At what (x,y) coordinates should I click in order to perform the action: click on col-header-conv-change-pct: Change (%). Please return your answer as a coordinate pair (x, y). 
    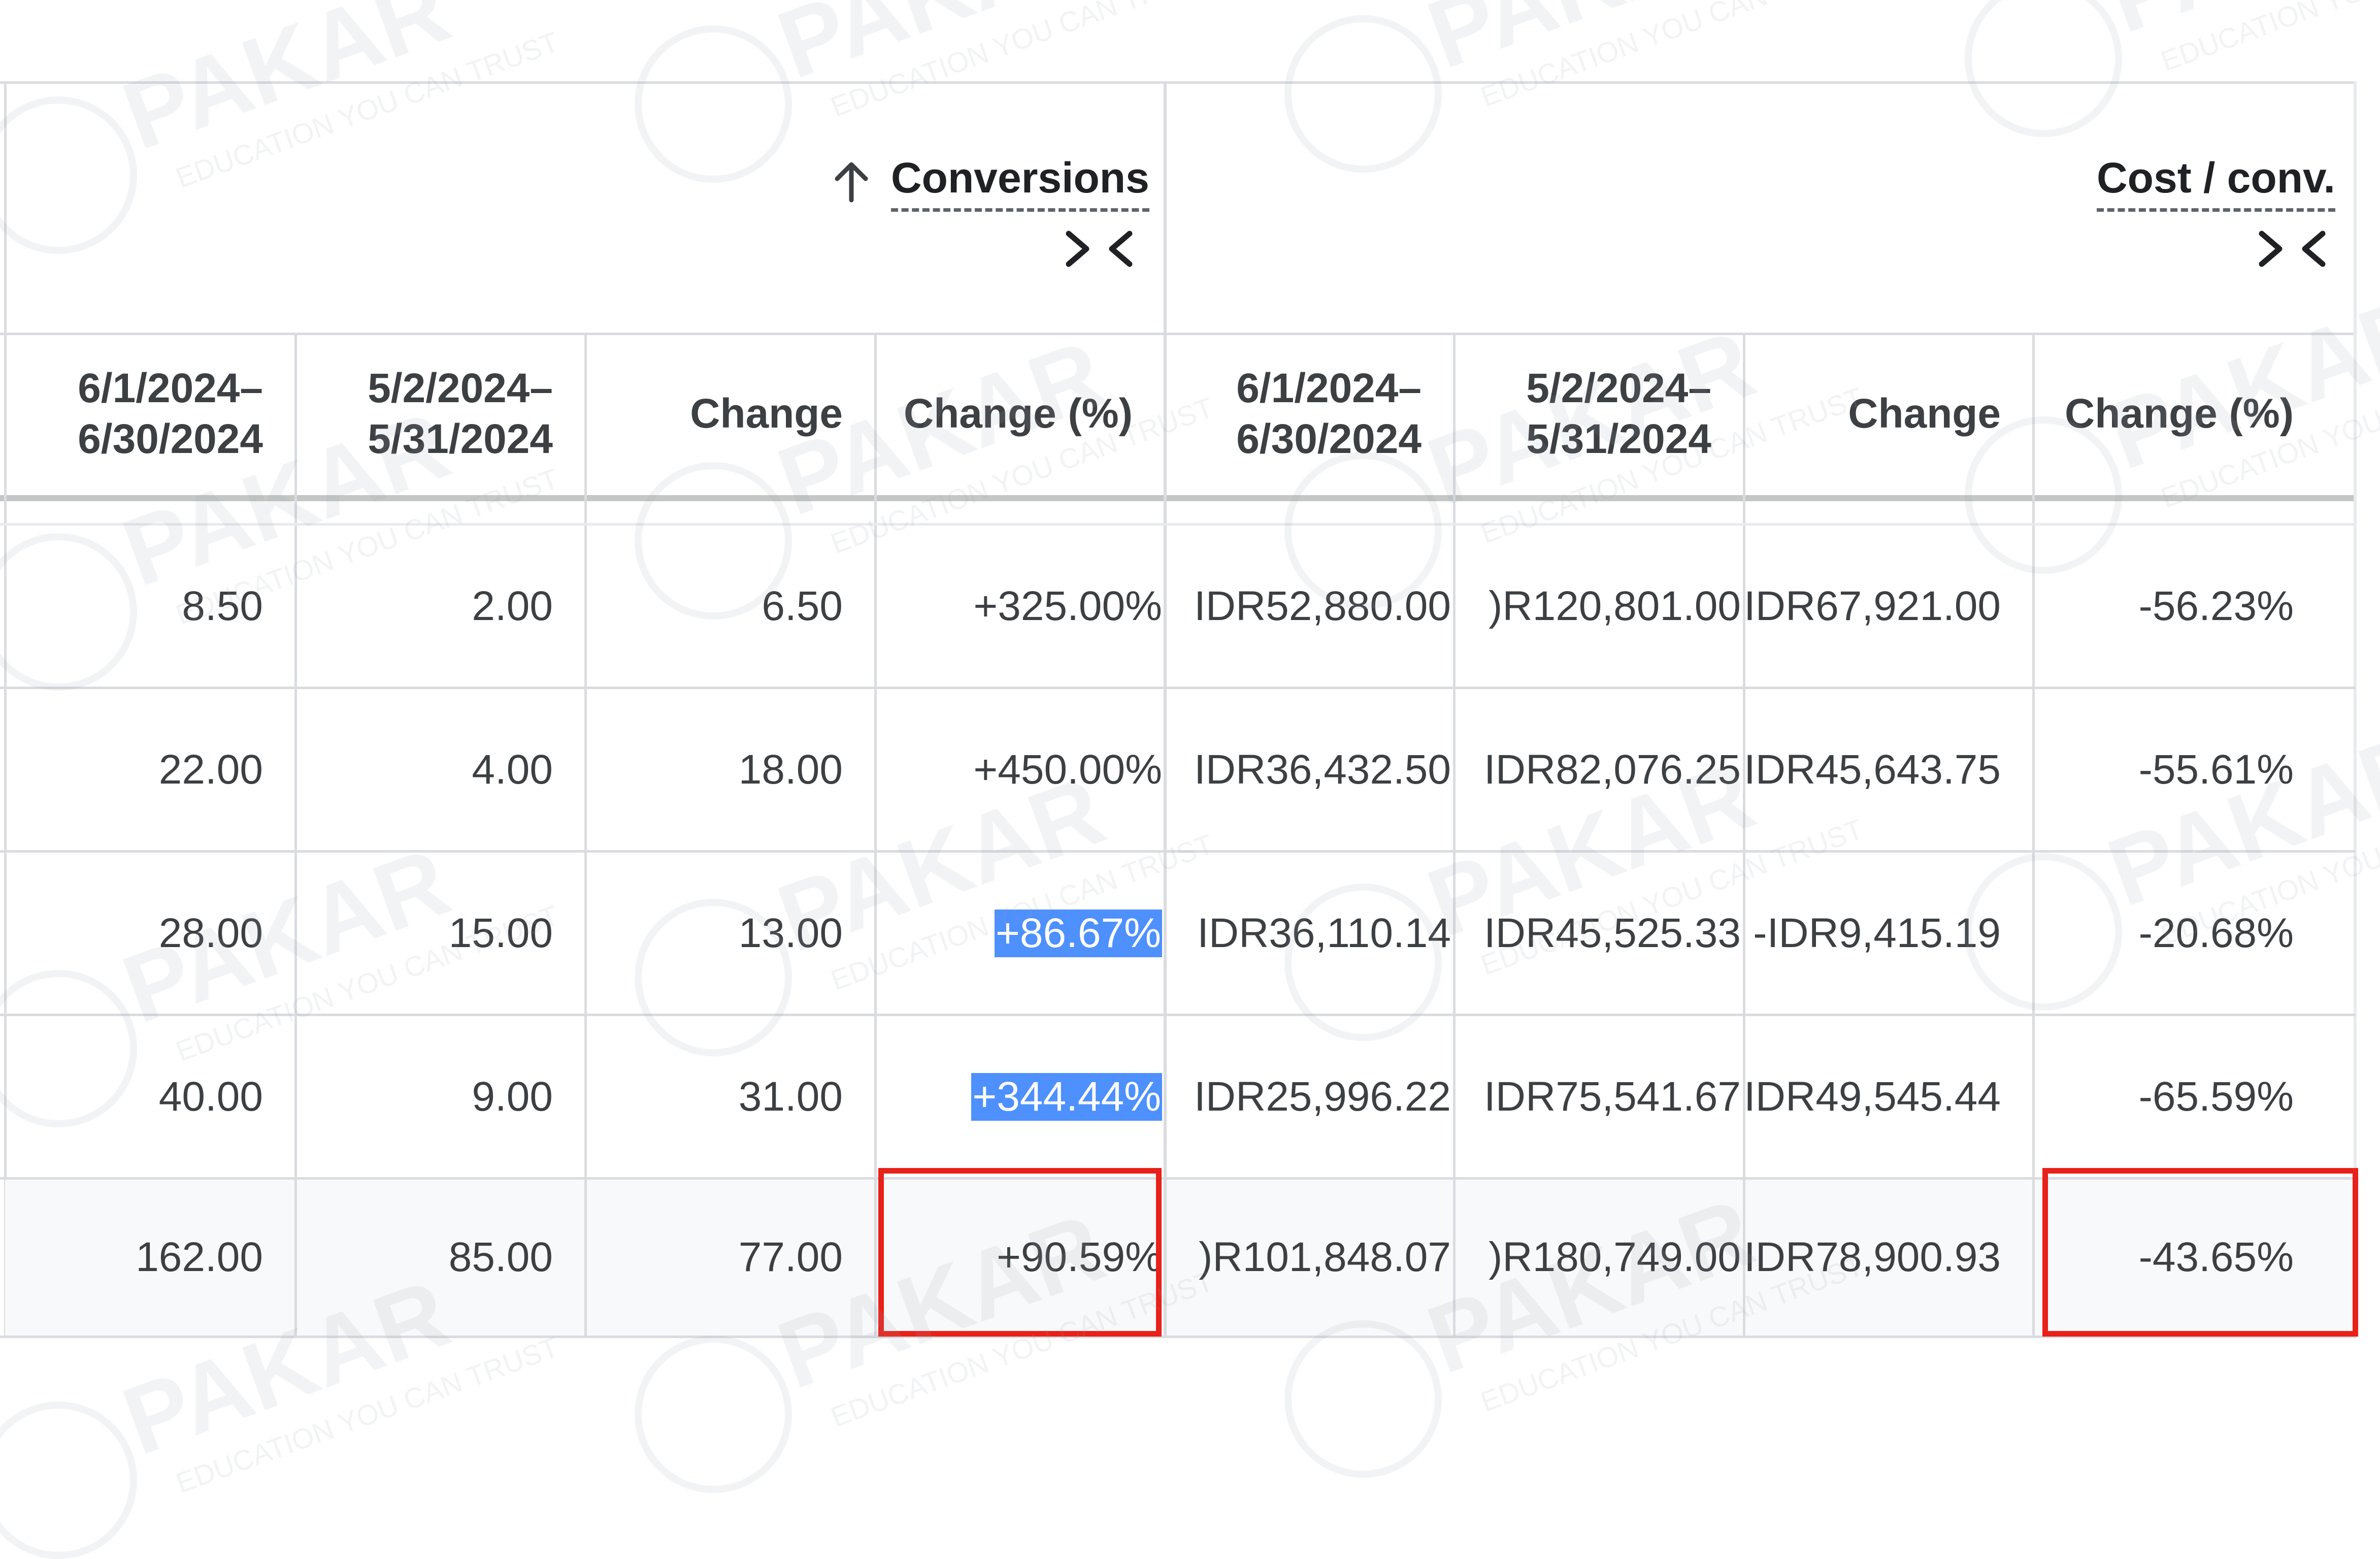
    Looking at the image, I should click on (1020, 414).